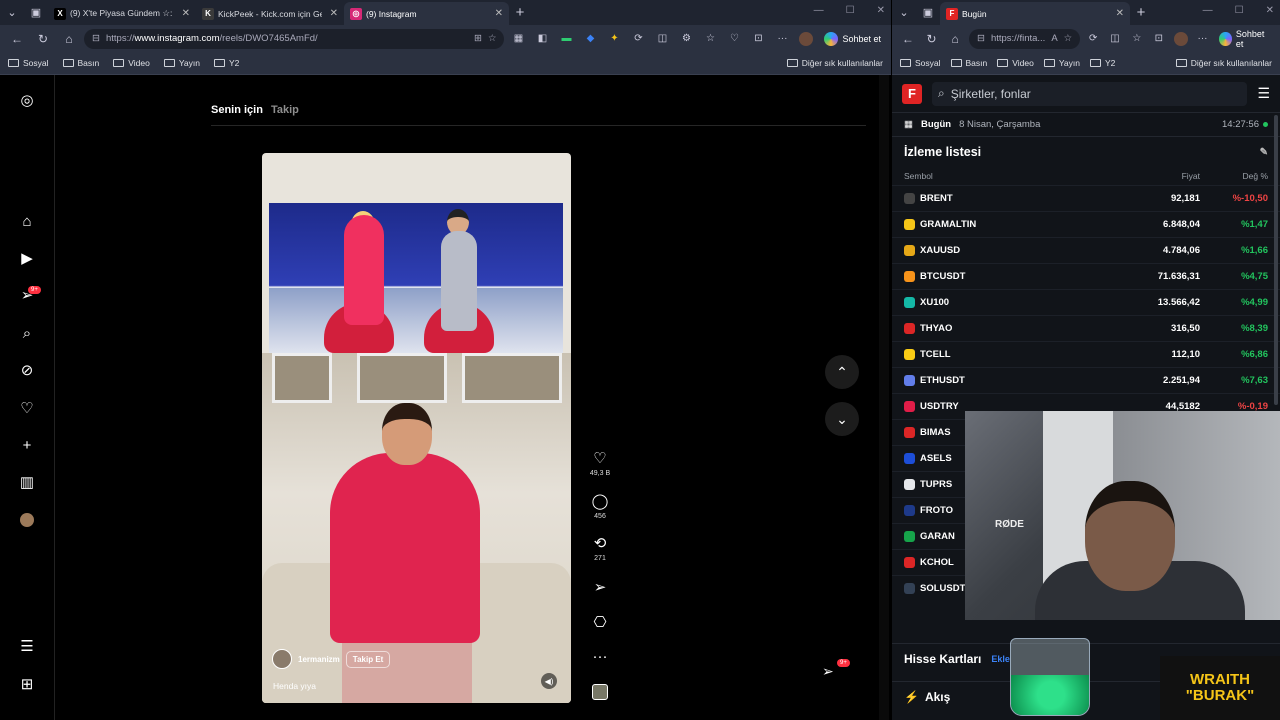 The width and height of the screenshot is (1280, 720). I want to click on also-from-meta-icon: ⊞, so click(27, 684).